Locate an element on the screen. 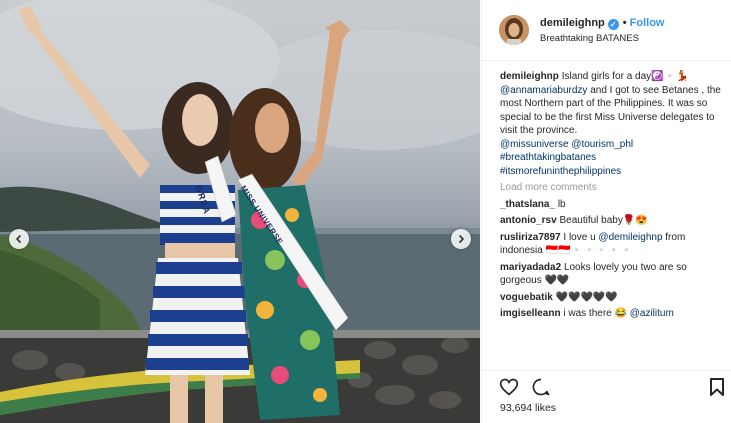  caption-tag: #itsmorefuninthephilippines is located at coordinates (560, 171).